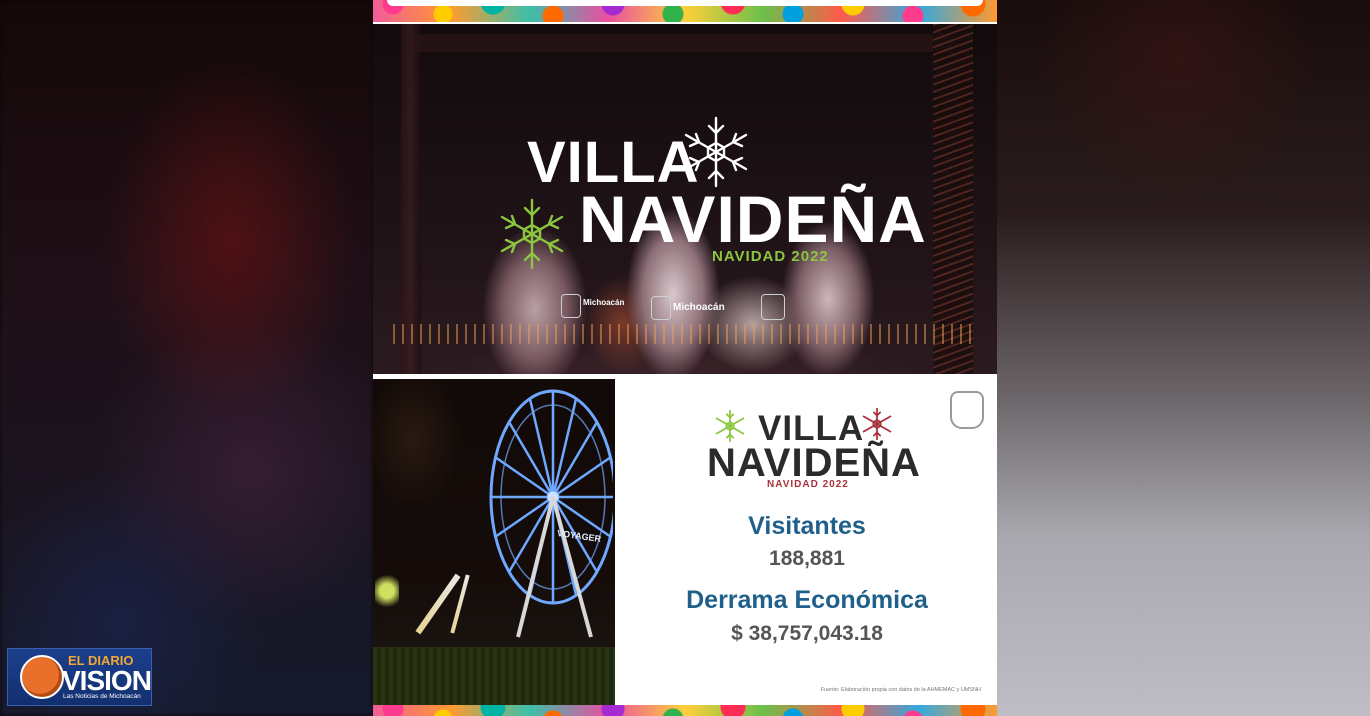  I want to click on decorative-band-top, so click(685, 11).